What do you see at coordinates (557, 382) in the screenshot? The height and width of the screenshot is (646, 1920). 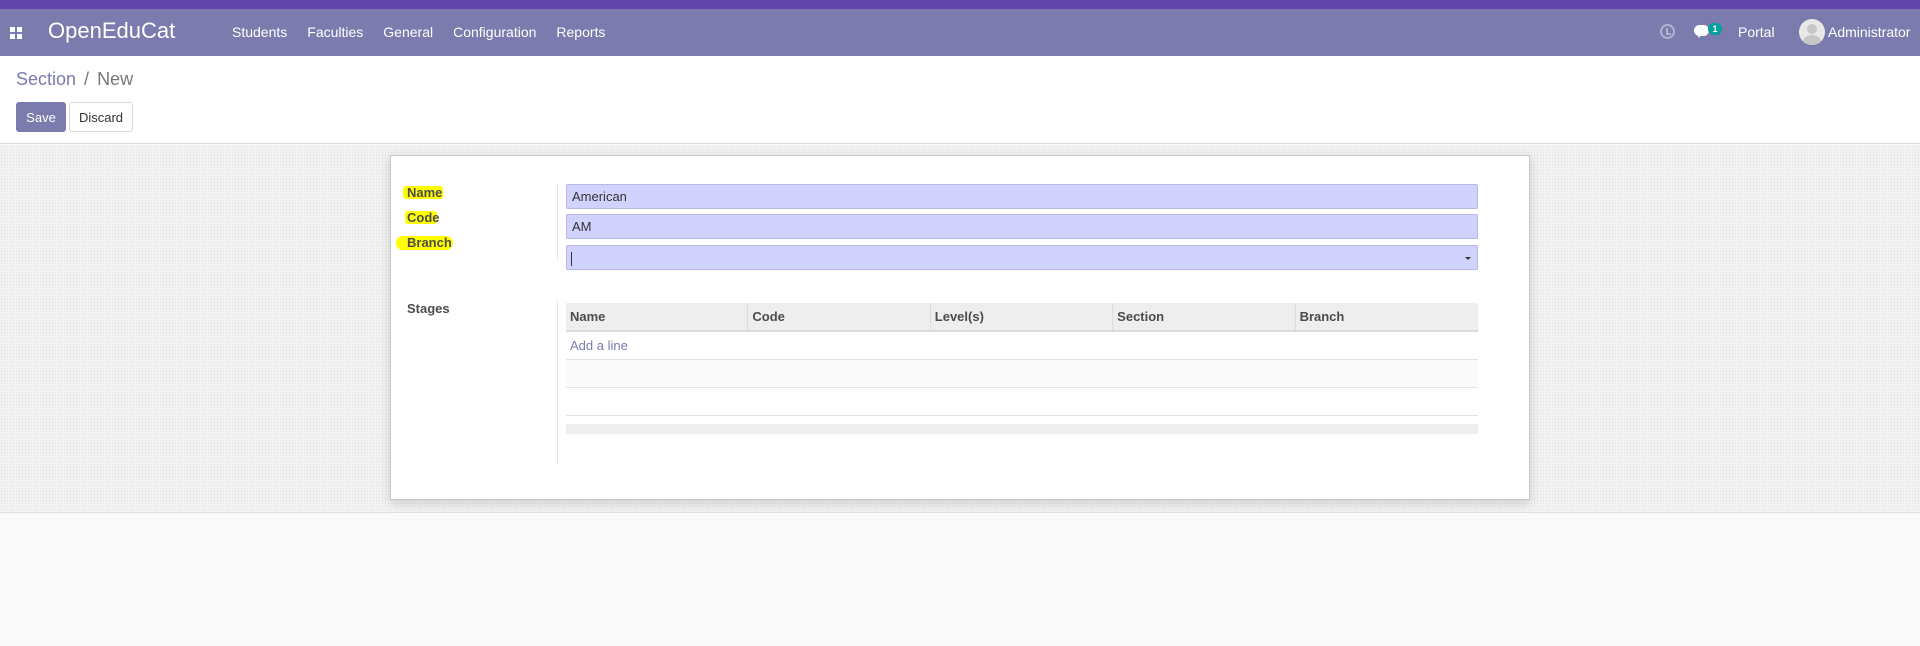 I see `stages-divider` at bounding box center [557, 382].